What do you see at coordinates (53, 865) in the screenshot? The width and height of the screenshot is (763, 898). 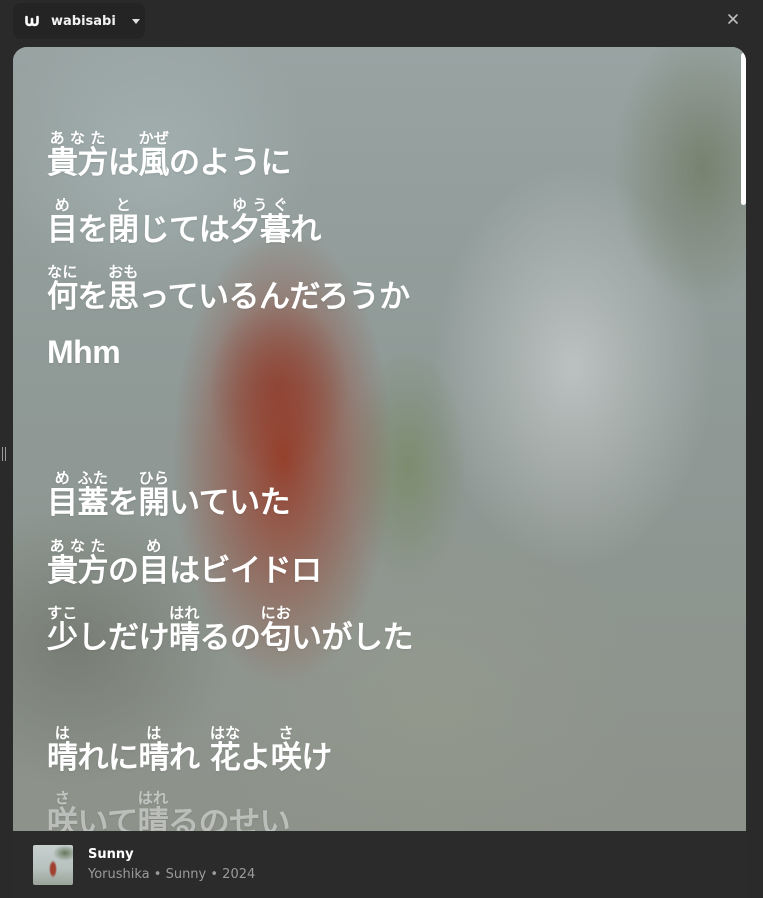 I see `album-art-thumbnail` at bounding box center [53, 865].